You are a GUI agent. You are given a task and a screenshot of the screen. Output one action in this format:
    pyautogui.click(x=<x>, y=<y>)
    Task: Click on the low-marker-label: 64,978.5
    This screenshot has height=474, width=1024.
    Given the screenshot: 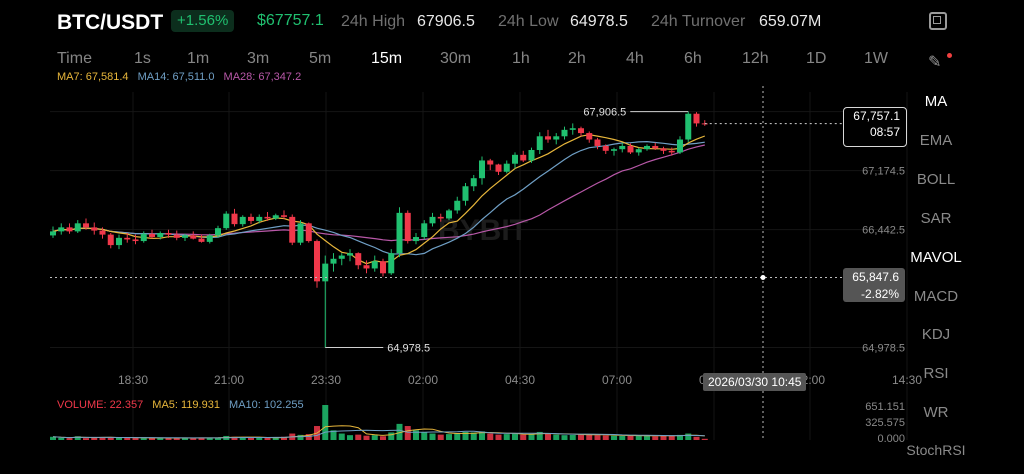 What is the action you would take?
    pyautogui.click(x=408, y=349)
    